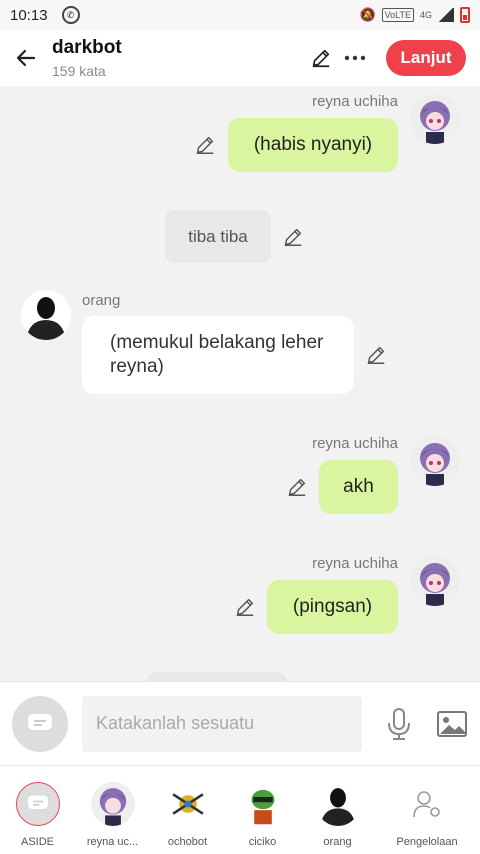 The image size is (480, 854). What do you see at coordinates (425, 14) in the screenshot?
I see `network-type: 4G` at bounding box center [425, 14].